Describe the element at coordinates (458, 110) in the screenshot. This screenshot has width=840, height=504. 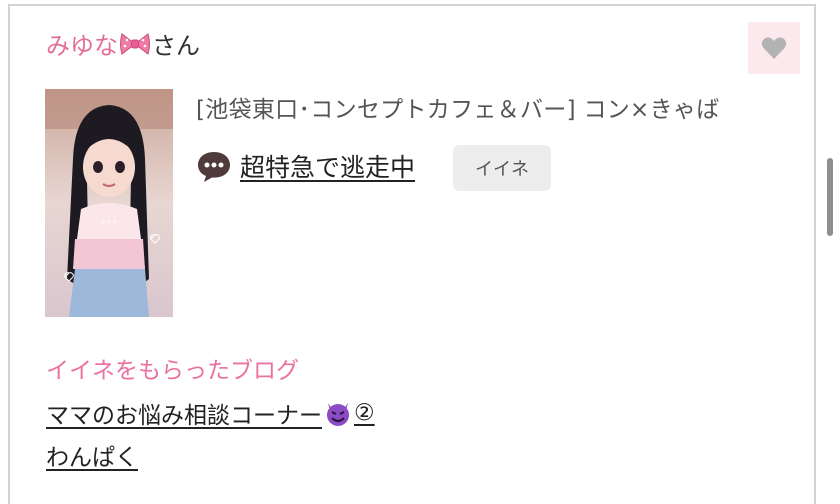
I see `shop-name: [池袋東口･コンセプトカフェ＆バー] コン×きゃば` at that location.